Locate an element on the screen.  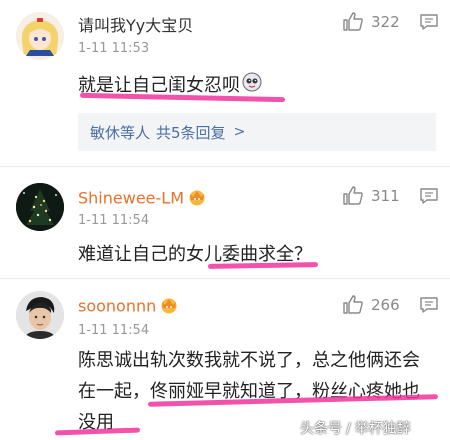
like-count: 322 is located at coordinates (385, 21).